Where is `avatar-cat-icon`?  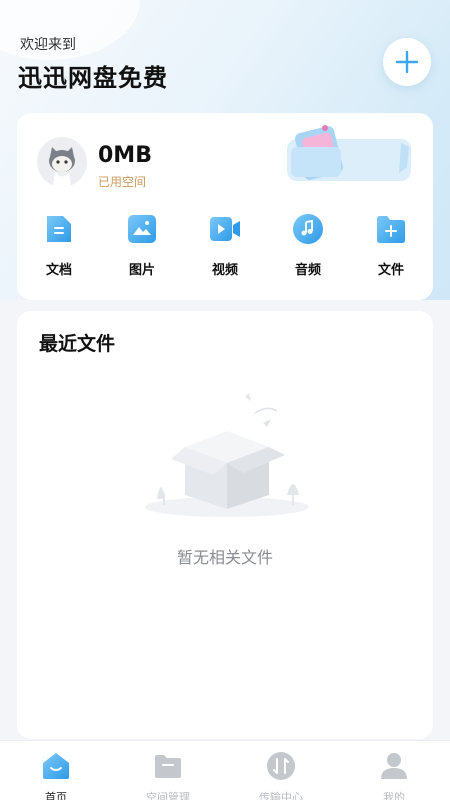
avatar-cat-icon is located at coordinates (62, 162).